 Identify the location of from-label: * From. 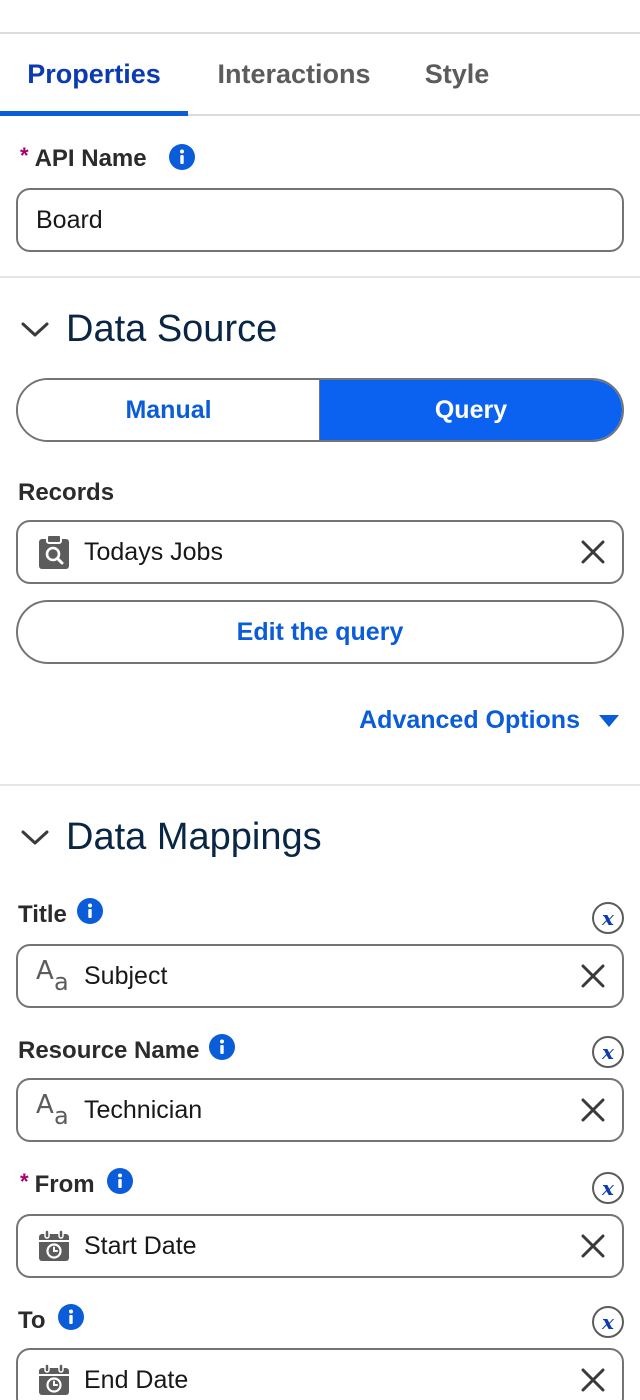
(76, 1185).